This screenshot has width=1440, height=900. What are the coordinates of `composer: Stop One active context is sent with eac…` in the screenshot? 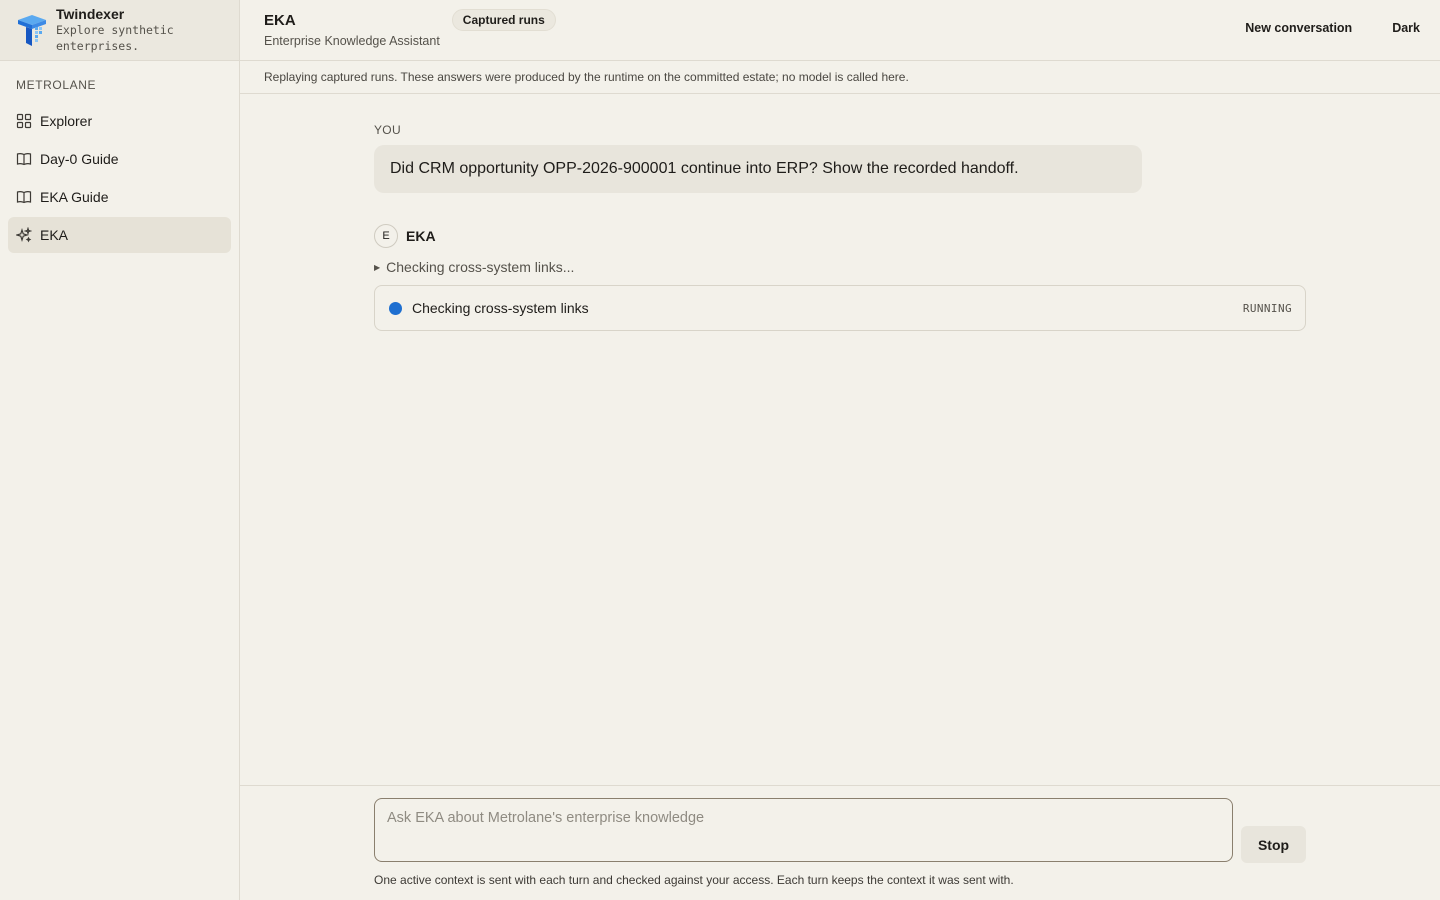 It's located at (840, 842).